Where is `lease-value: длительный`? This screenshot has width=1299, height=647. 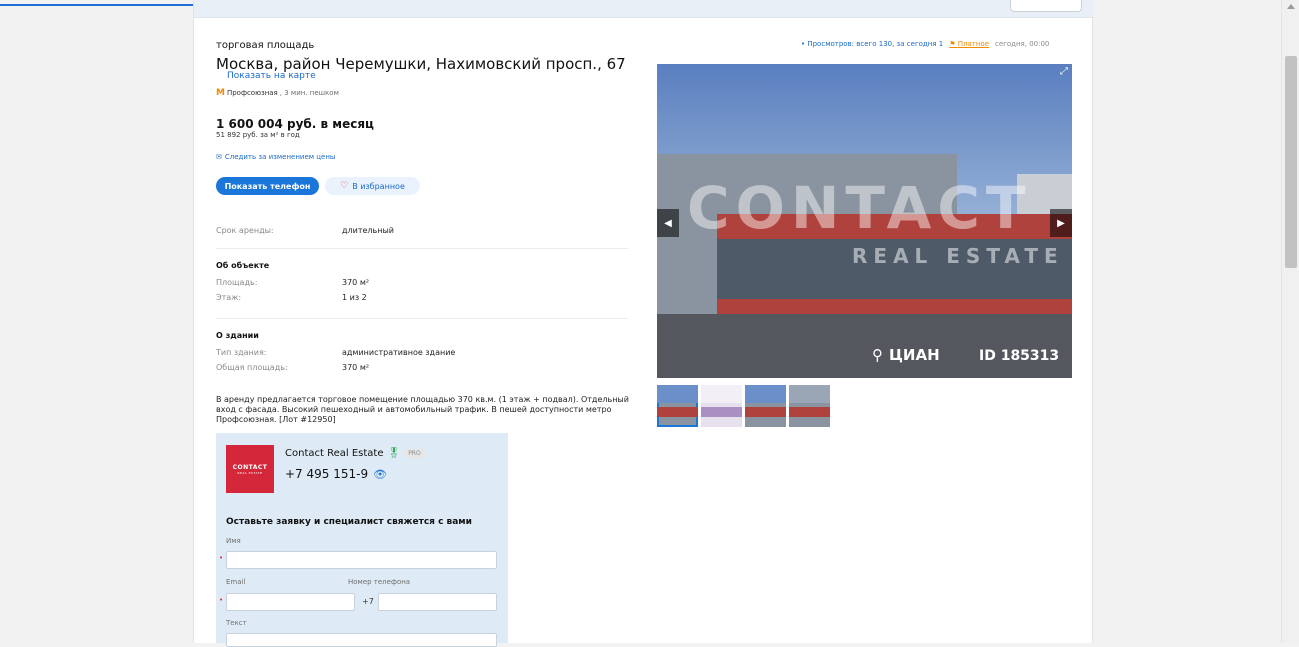 lease-value: длительный is located at coordinates (368, 230).